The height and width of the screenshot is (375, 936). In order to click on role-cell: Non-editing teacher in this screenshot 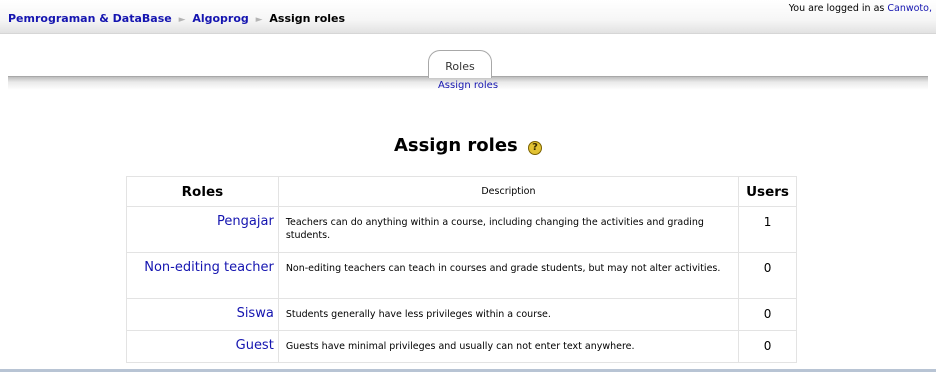, I will do `click(202, 275)`.